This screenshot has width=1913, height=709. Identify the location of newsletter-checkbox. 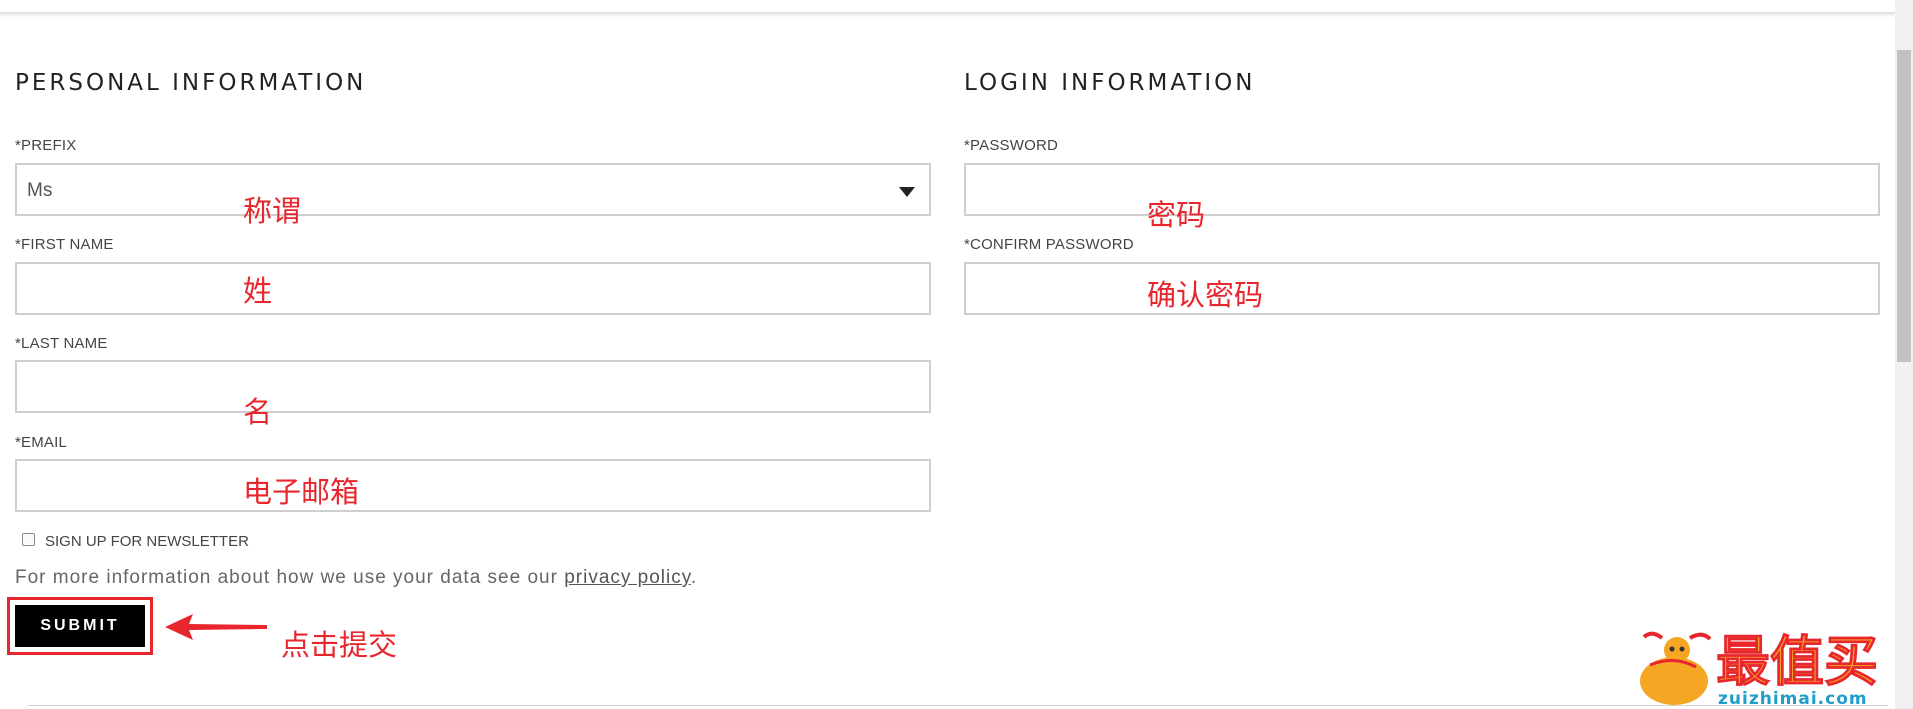
(28, 539).